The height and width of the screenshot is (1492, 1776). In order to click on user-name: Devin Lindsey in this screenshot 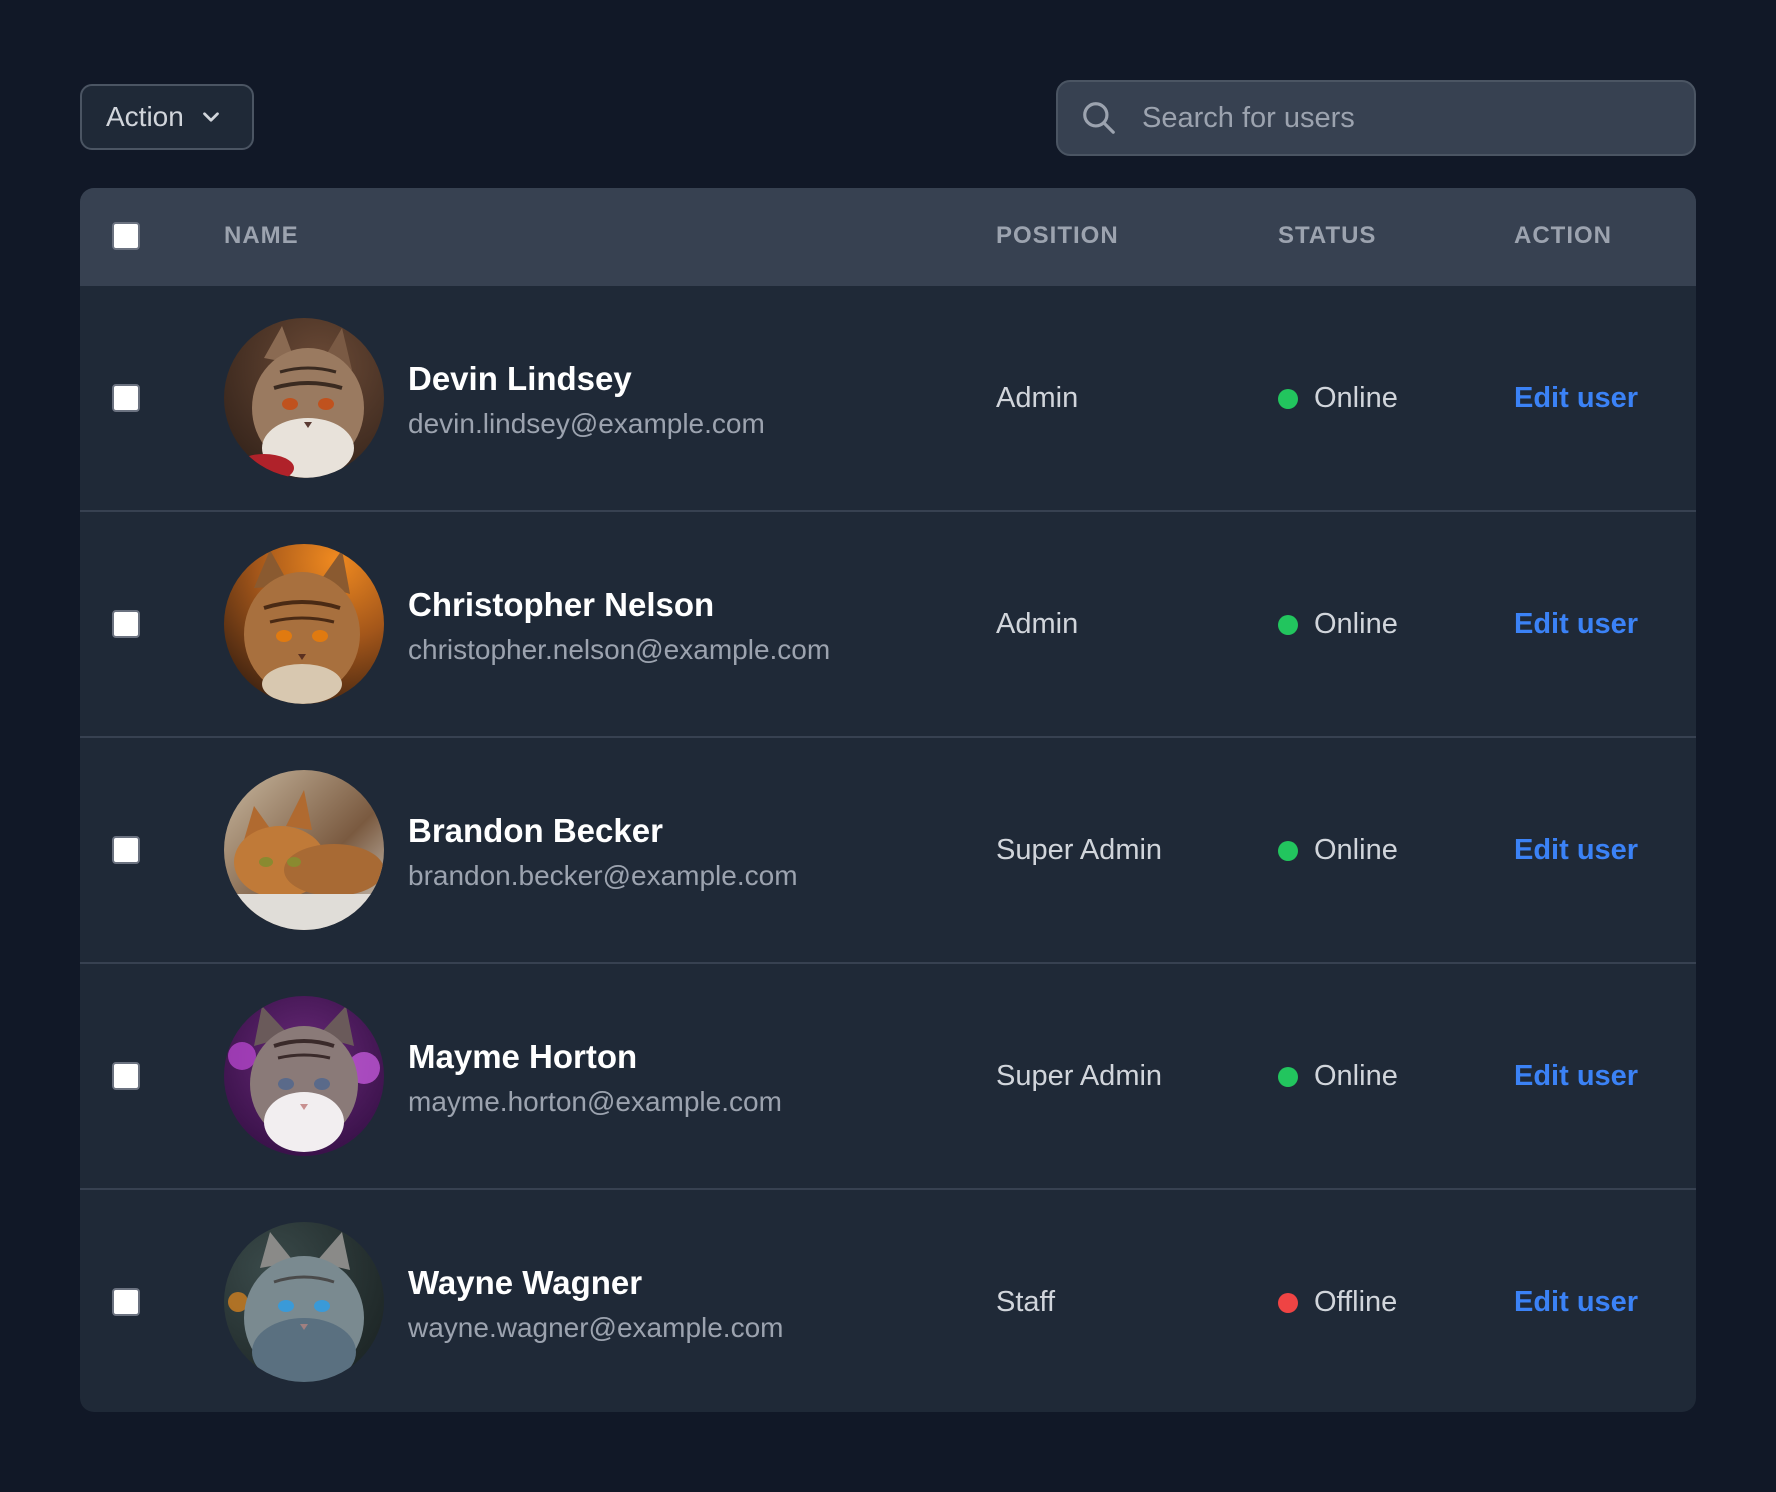, I will do `click(520, 378)`.